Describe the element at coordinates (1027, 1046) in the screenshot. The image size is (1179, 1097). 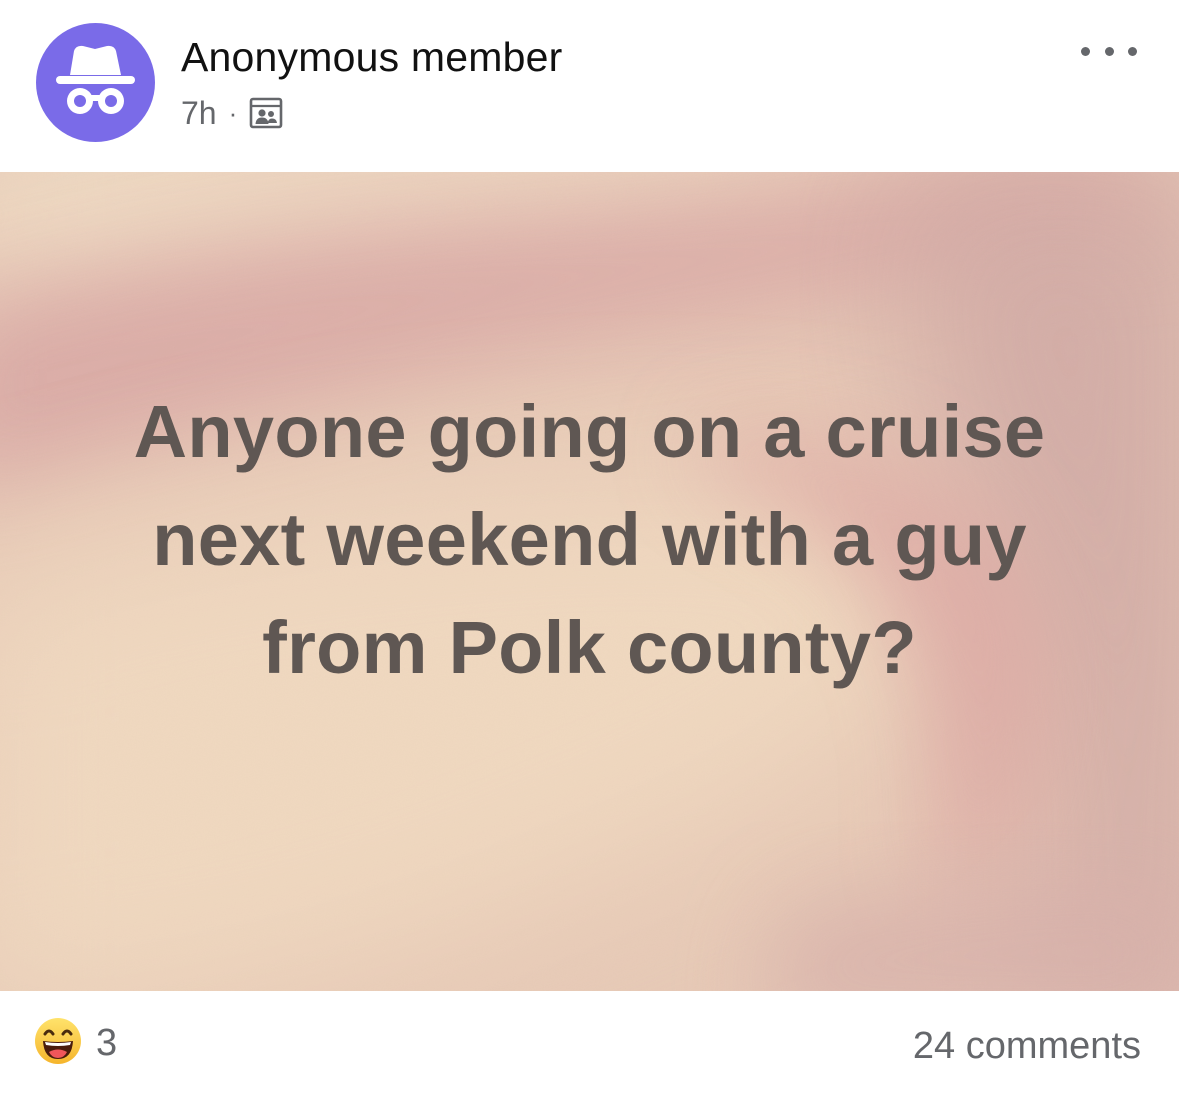
I see `comments-count-link: 24 comments` at that location.